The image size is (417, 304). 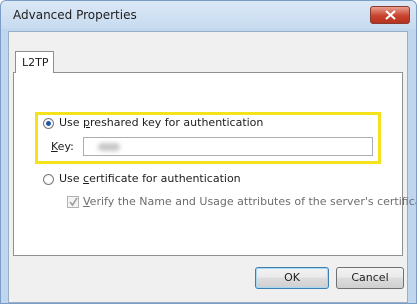 What do you see at coordinates (75, 15) in the screenshot?
I see `window-title: Advanced Properties` at bounding box center [75, 15].